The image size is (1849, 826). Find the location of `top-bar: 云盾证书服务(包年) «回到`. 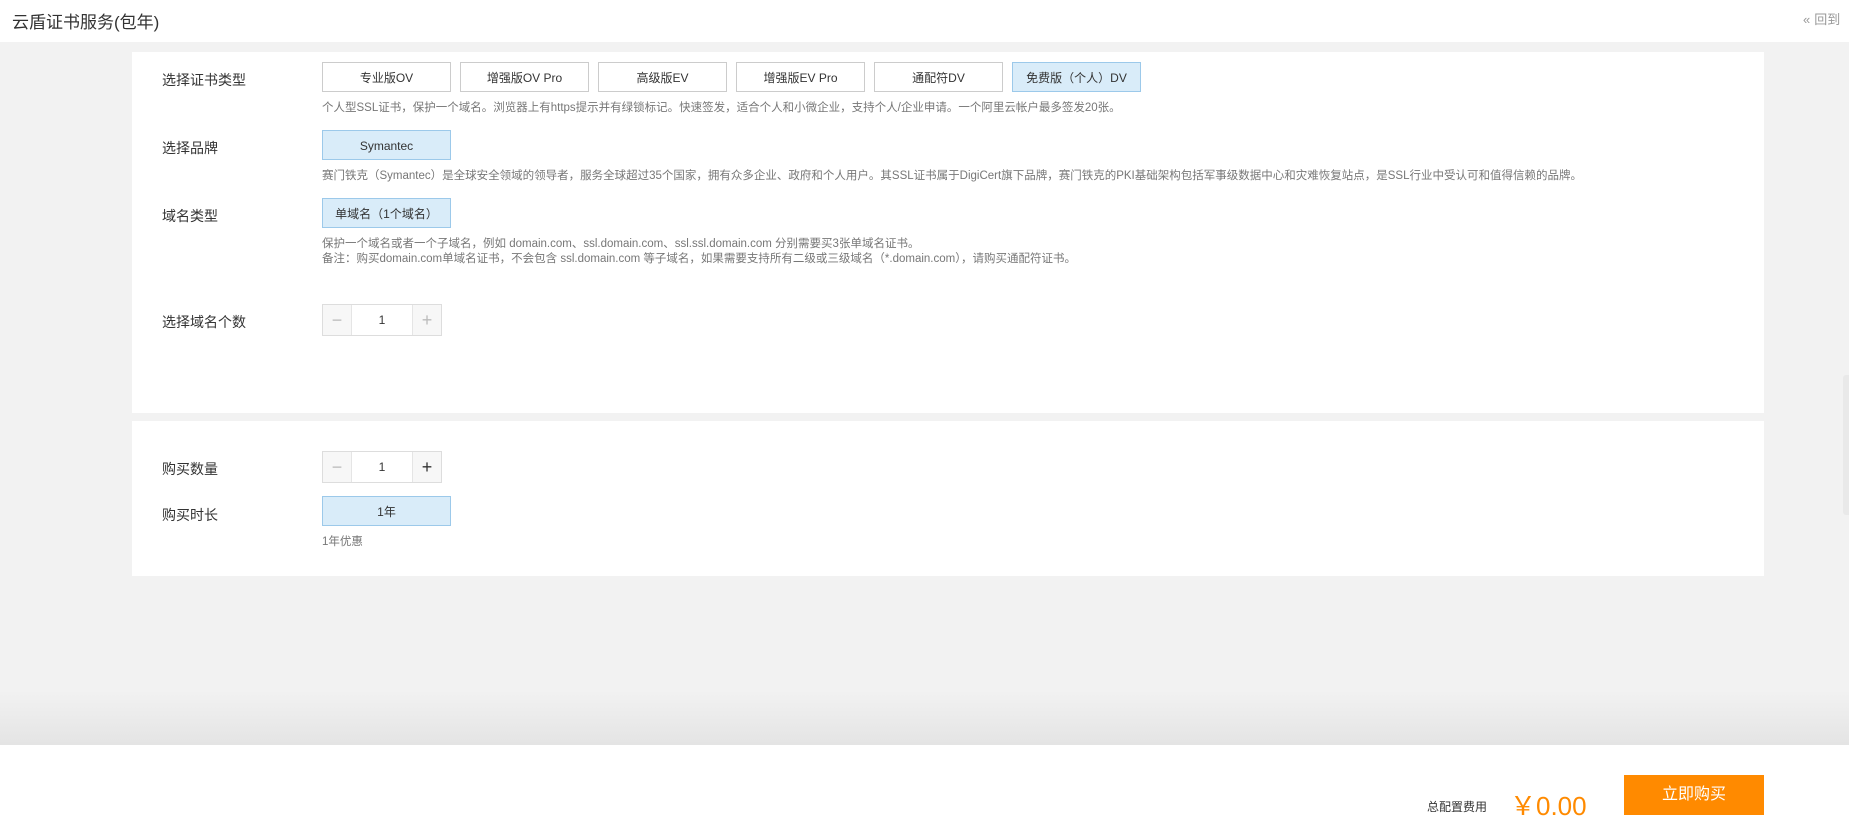

top-bar: 云盾证书服务(包年) «回到 is located at coordinates (924, 21).